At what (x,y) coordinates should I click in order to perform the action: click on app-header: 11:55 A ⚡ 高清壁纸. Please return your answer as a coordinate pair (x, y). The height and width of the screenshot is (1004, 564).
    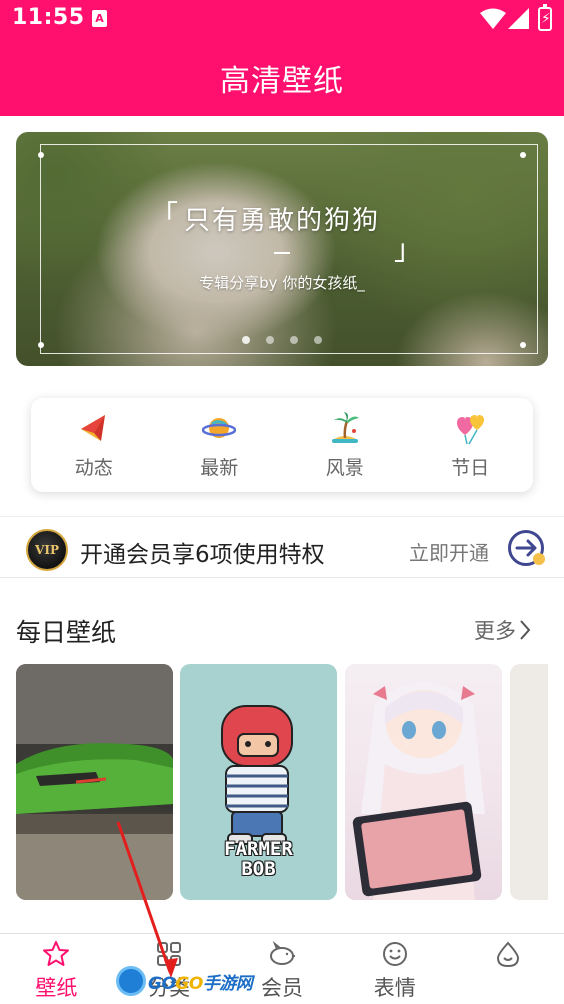
    Looking at the image, I should click on (282, 58).